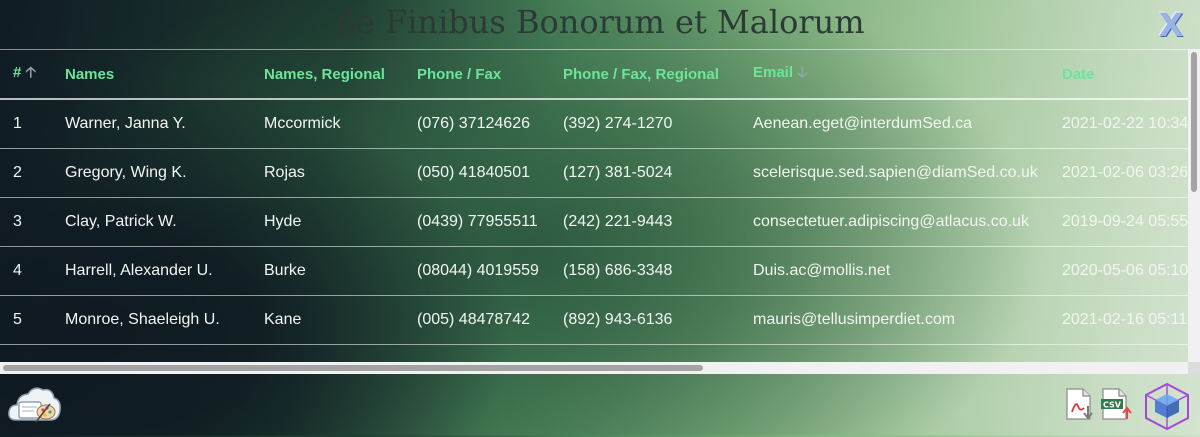 The image size is (1200, 437). What do you see at coordinates (894, 320) in the screenshot?
I see `cell-email: mauris@tellusimperdiet.com` at bounding box center [894, 320].